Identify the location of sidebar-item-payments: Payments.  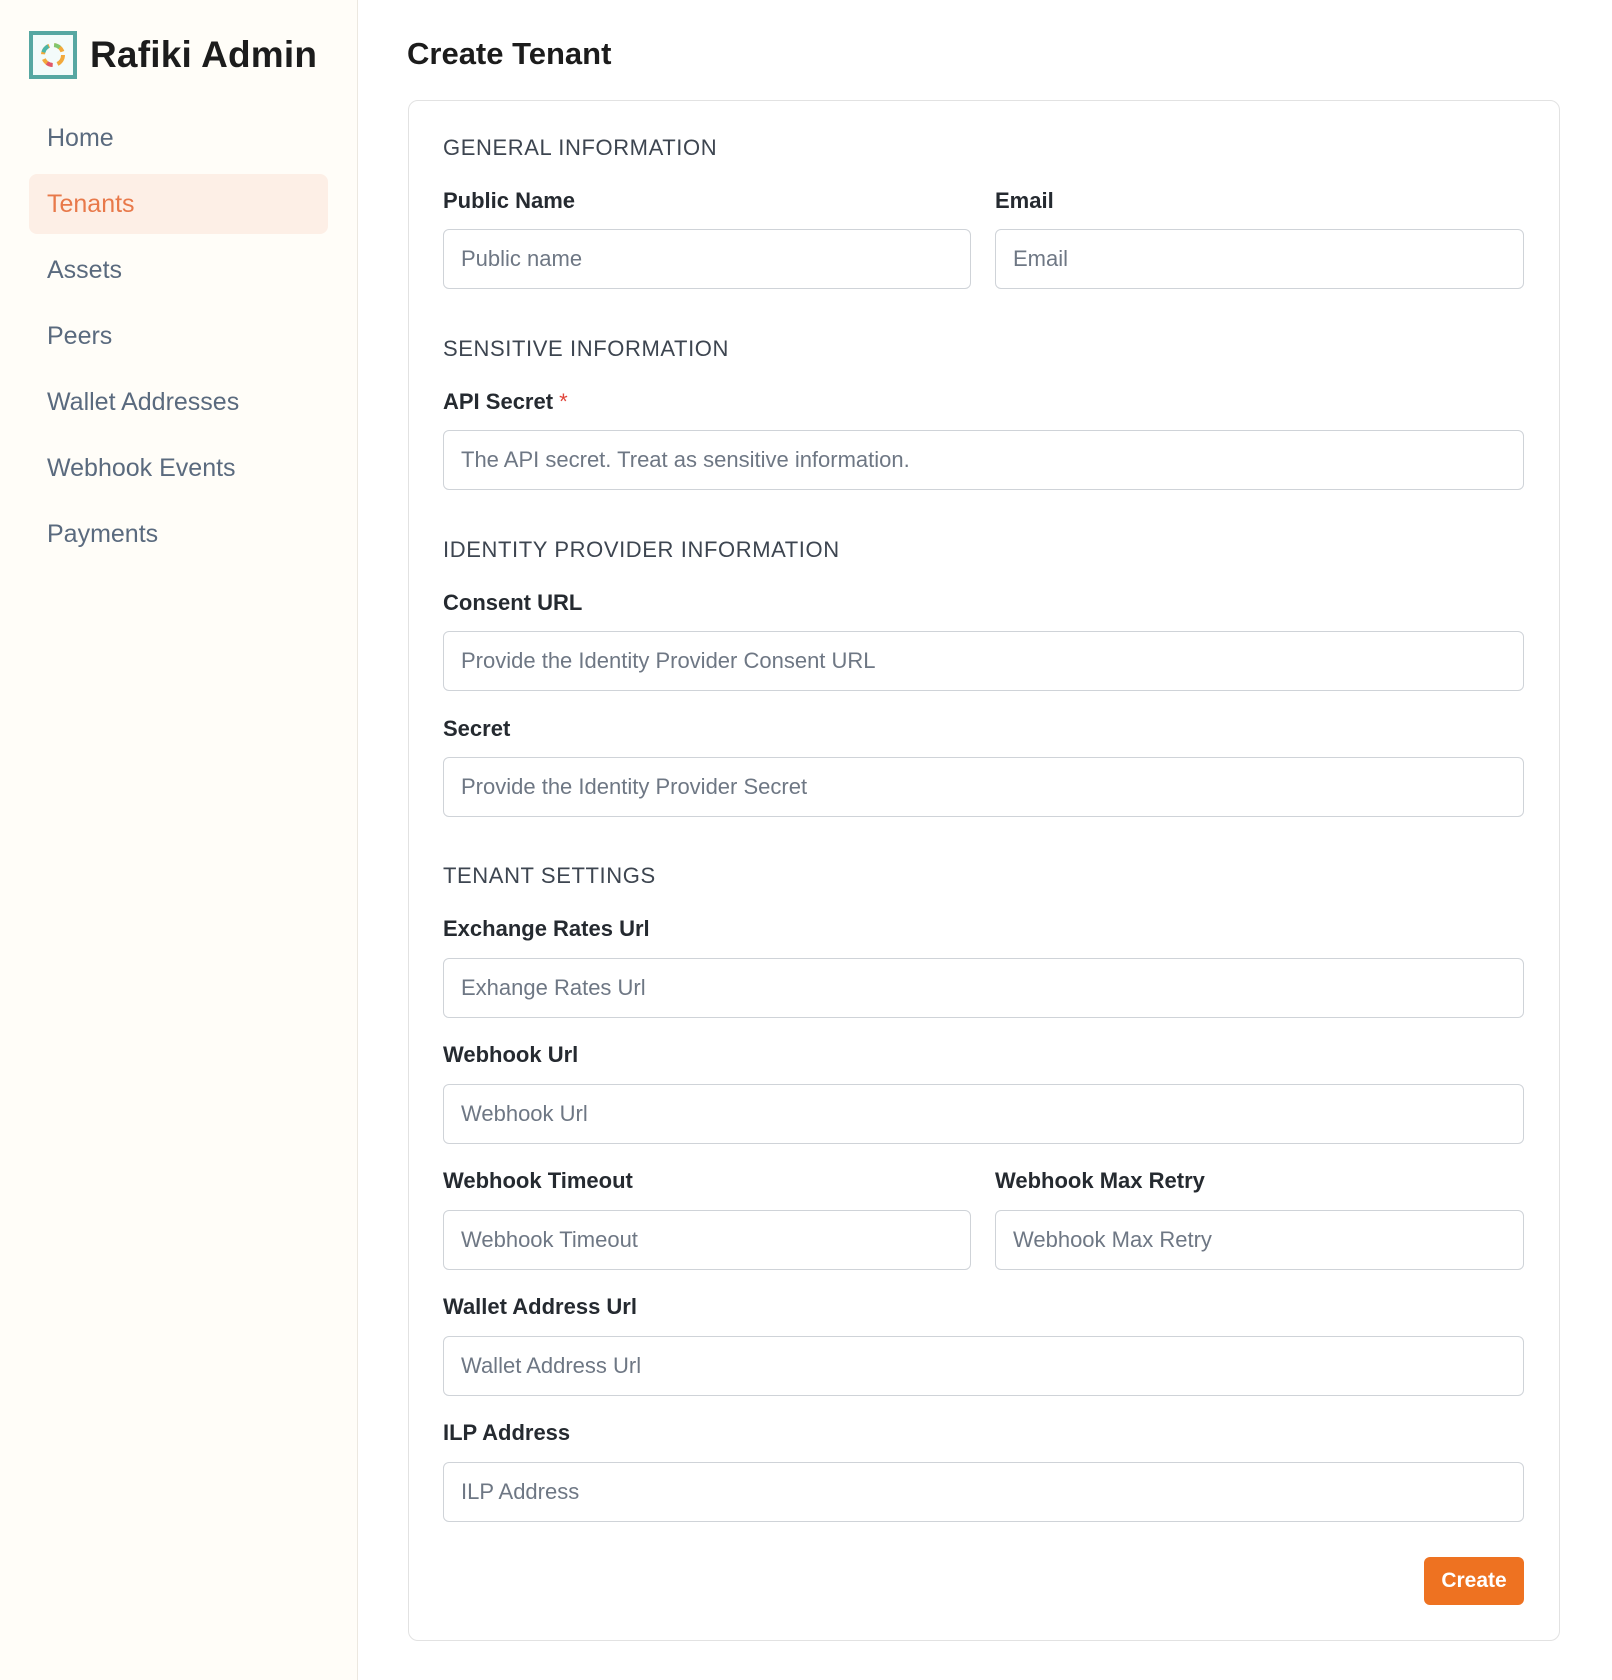
(178, 534).